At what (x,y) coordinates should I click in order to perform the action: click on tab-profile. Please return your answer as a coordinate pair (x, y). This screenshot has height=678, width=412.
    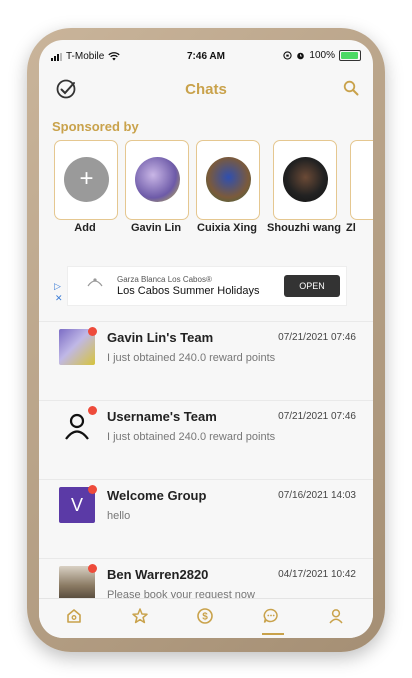
    Looking at the image, I should click on (339, 619).